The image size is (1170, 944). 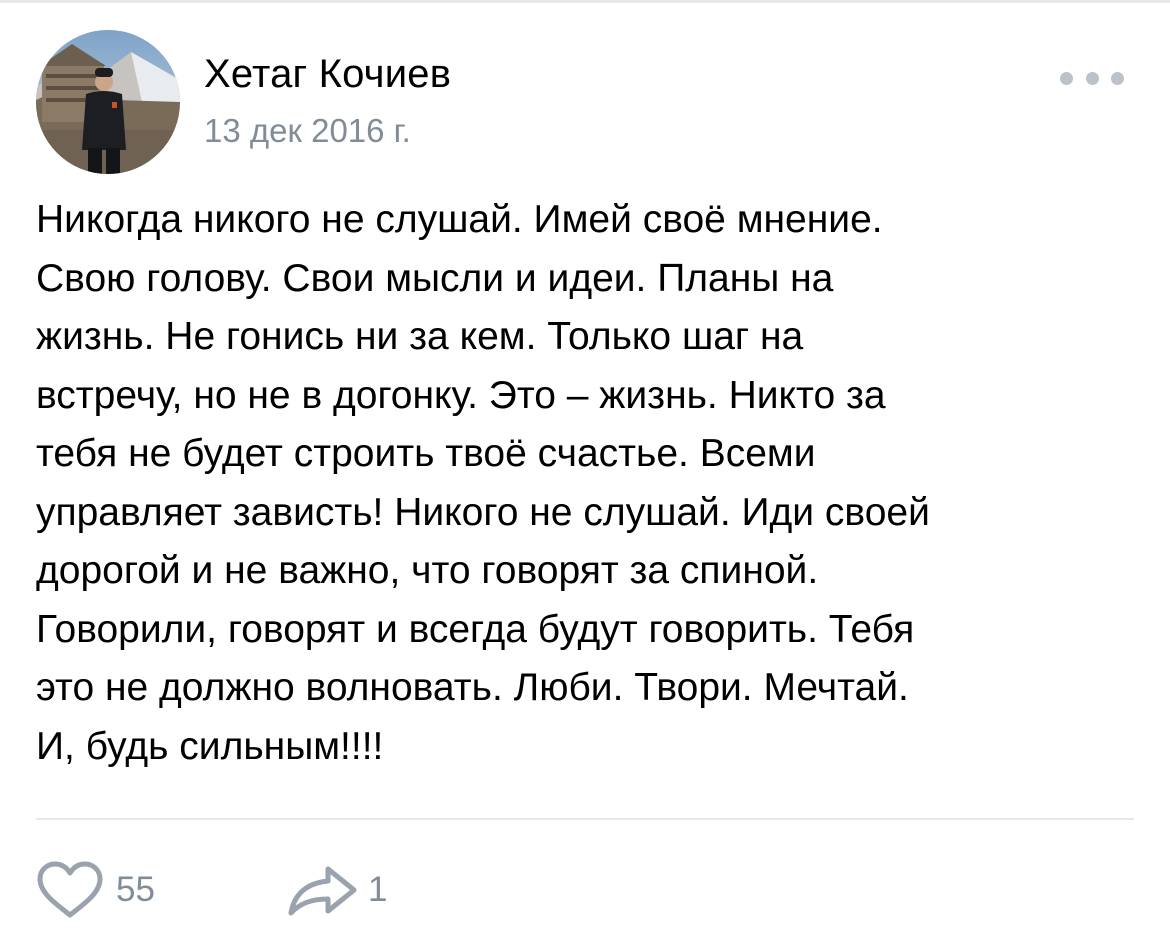 What do you see at coordinates (70, 889) in the screenshot?
I see `heart-icon` at bounding box center [70, 889].